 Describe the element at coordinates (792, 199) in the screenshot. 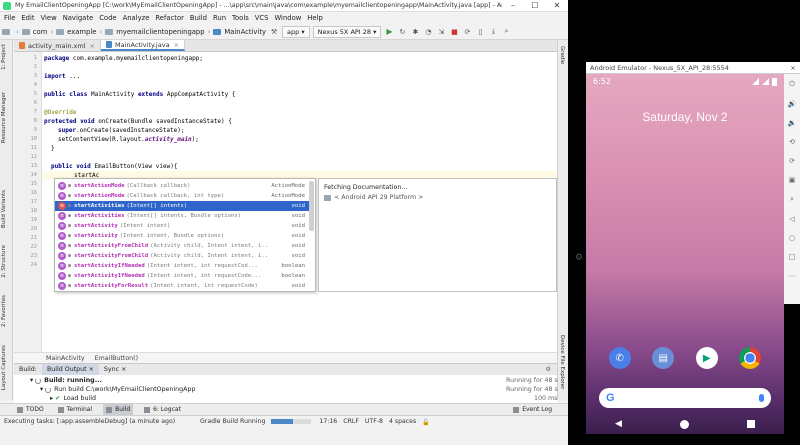

I see `zoom-icon: ⌕` at that location.